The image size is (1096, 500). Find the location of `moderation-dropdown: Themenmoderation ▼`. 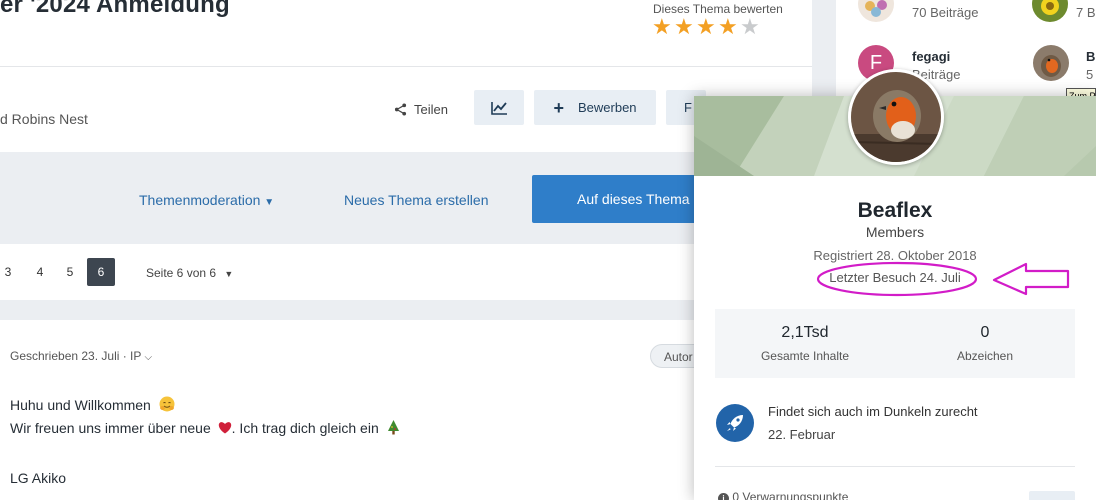

moderation-dropdown: Themenmoderation ▼ is located at coordinates (206, 200).